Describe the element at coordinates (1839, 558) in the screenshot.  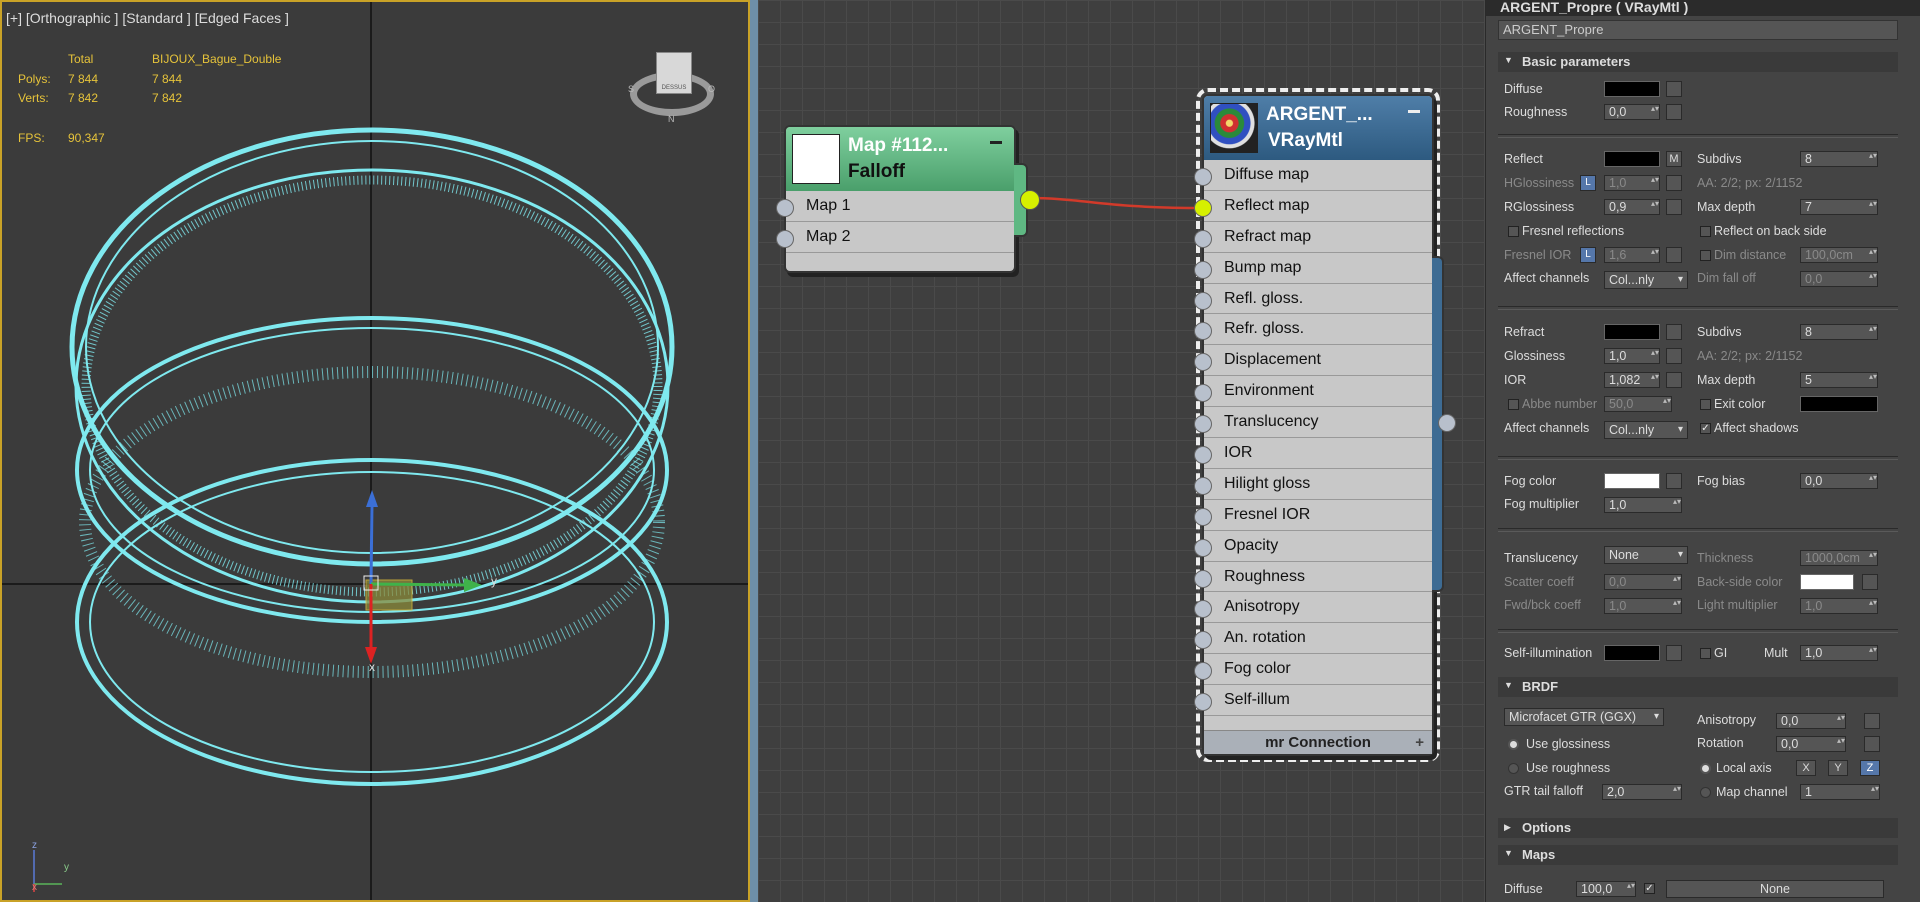
I see `thickness-spinner: 1000,0cm` at that location.